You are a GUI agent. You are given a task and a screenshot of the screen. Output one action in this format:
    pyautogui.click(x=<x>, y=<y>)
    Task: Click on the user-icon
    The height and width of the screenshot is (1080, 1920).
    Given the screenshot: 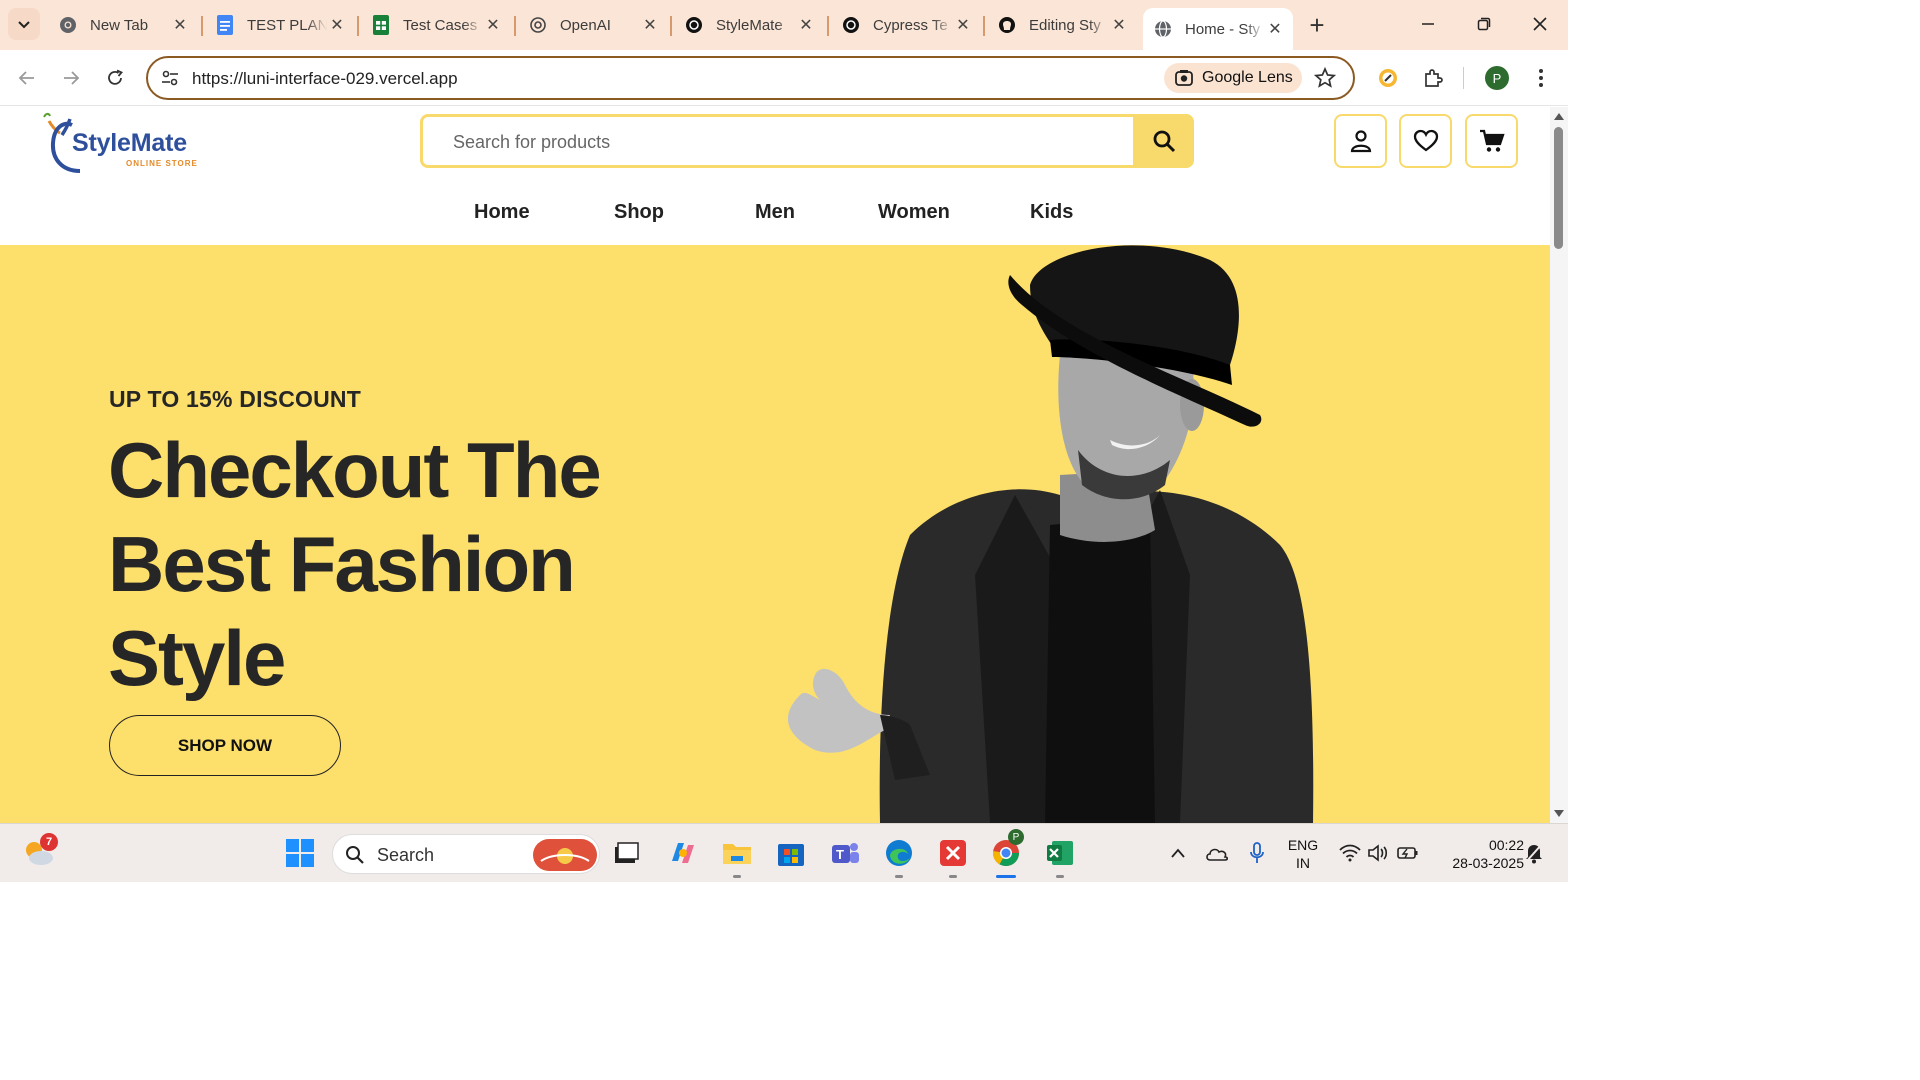 What is the action you would take?
    pyautogui.click(x=1360, y=141)
    